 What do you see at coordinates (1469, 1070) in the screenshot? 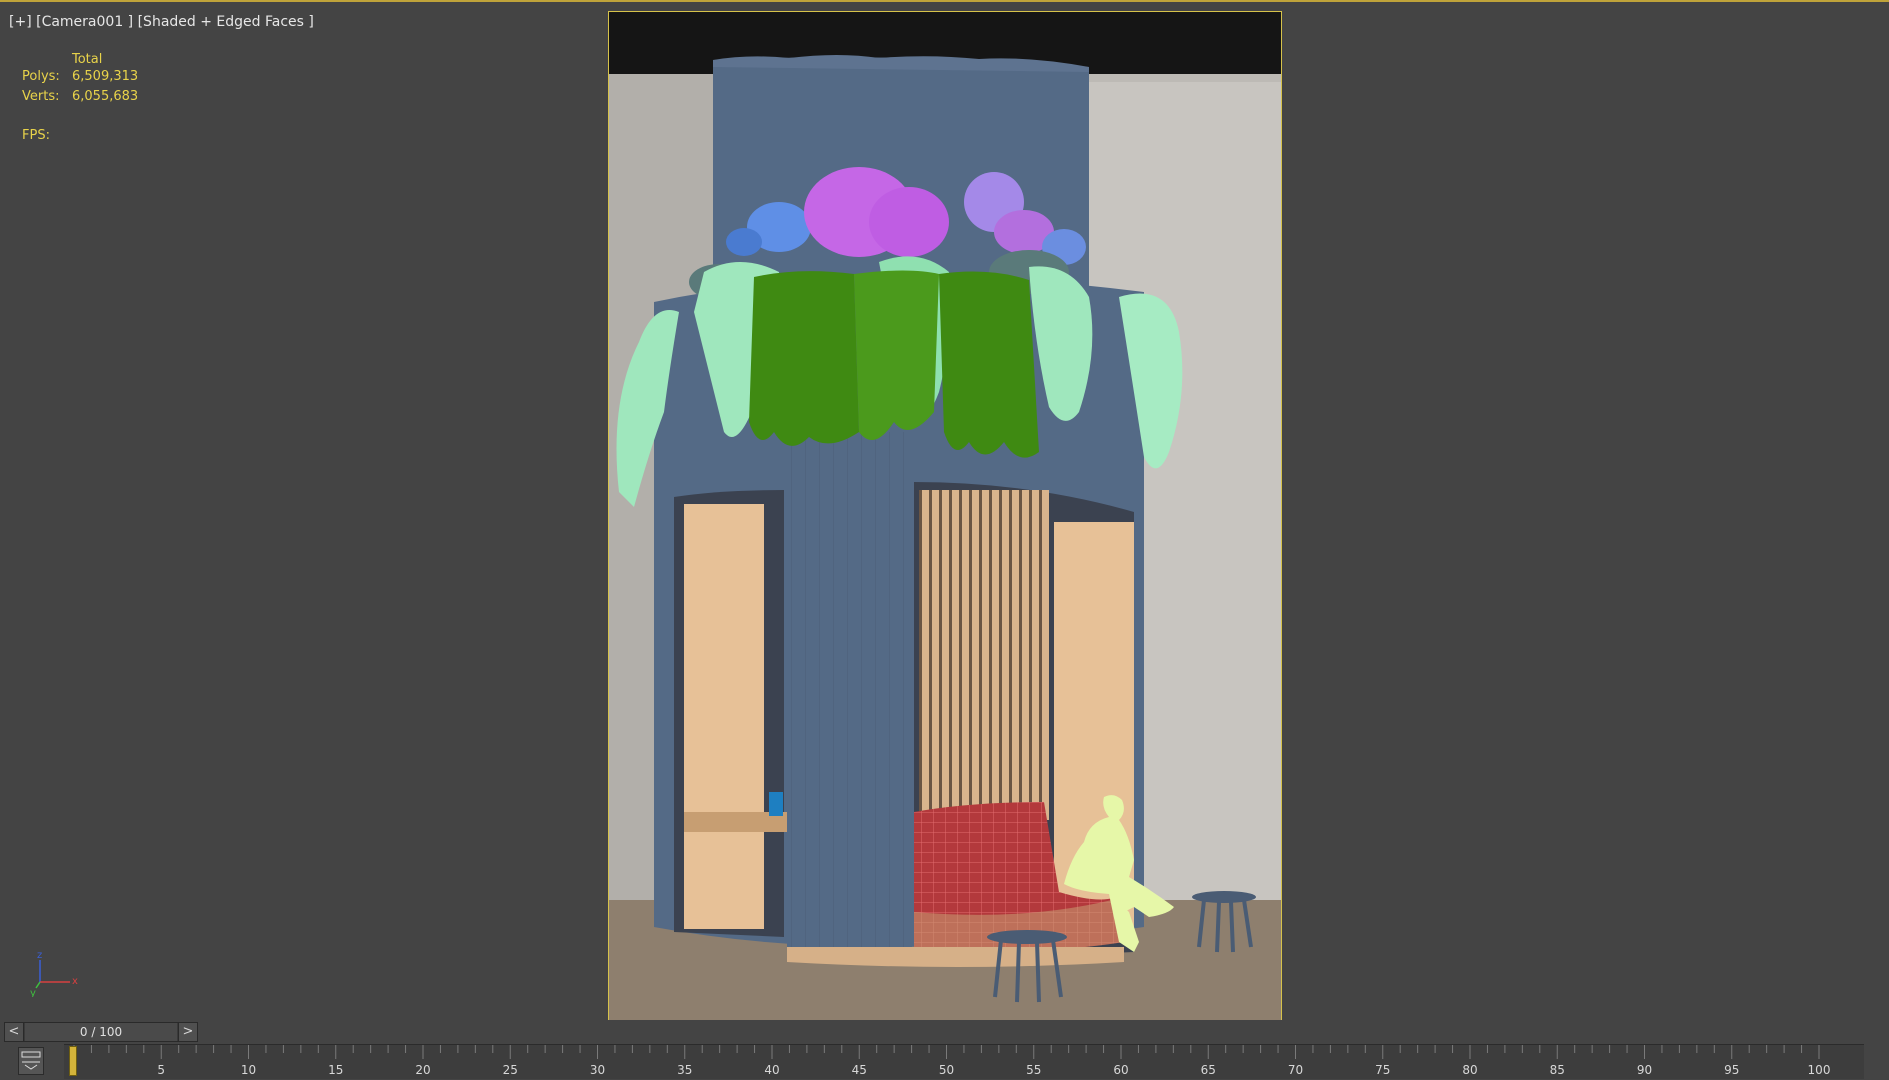
I see `timeline-tick-label: 80` at bounding box center [1469, 1070].